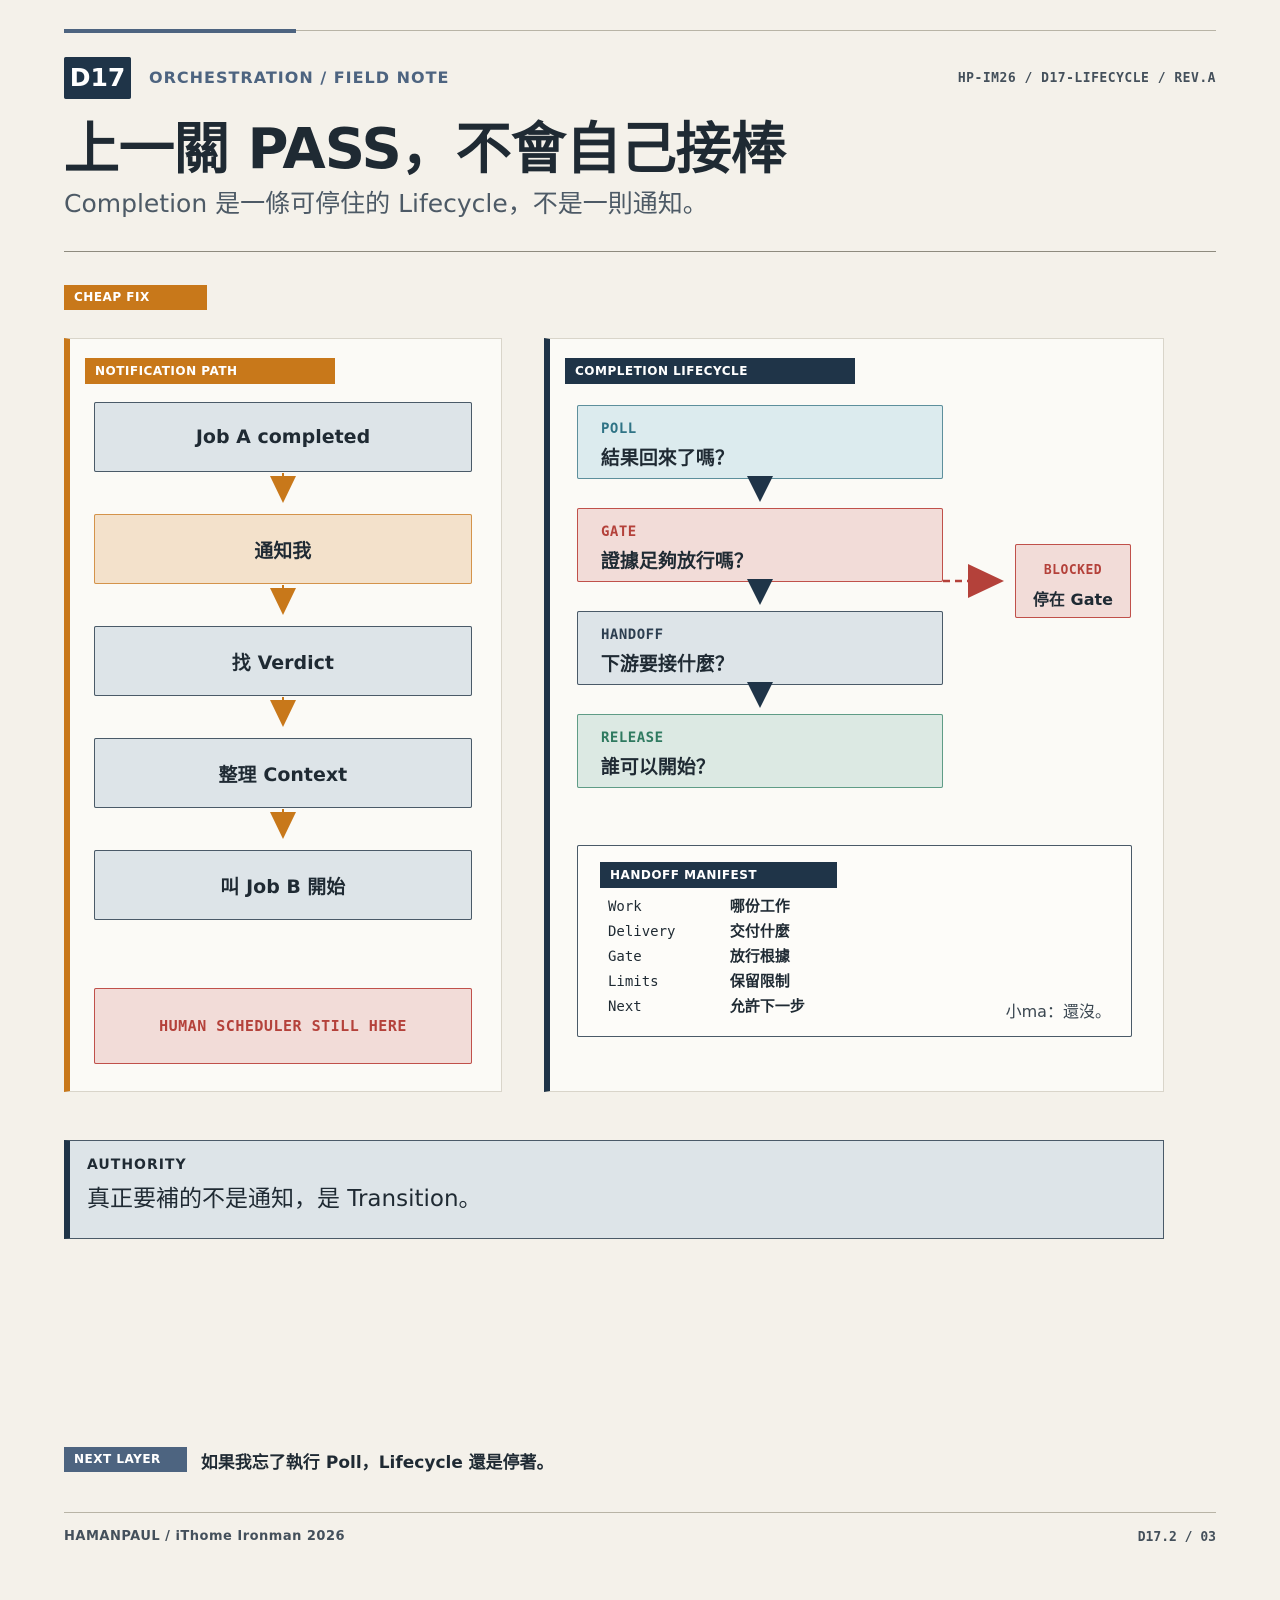 This screenshot has width=1280, height=1600. I want to click on authority-label: AUTHORITY, so click(137, 1165).